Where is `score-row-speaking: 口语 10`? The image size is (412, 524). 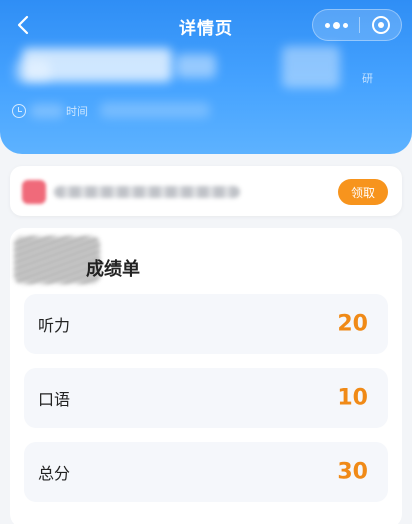 score-row-speaking: 口语 10 is located at coordinates (206, 398).